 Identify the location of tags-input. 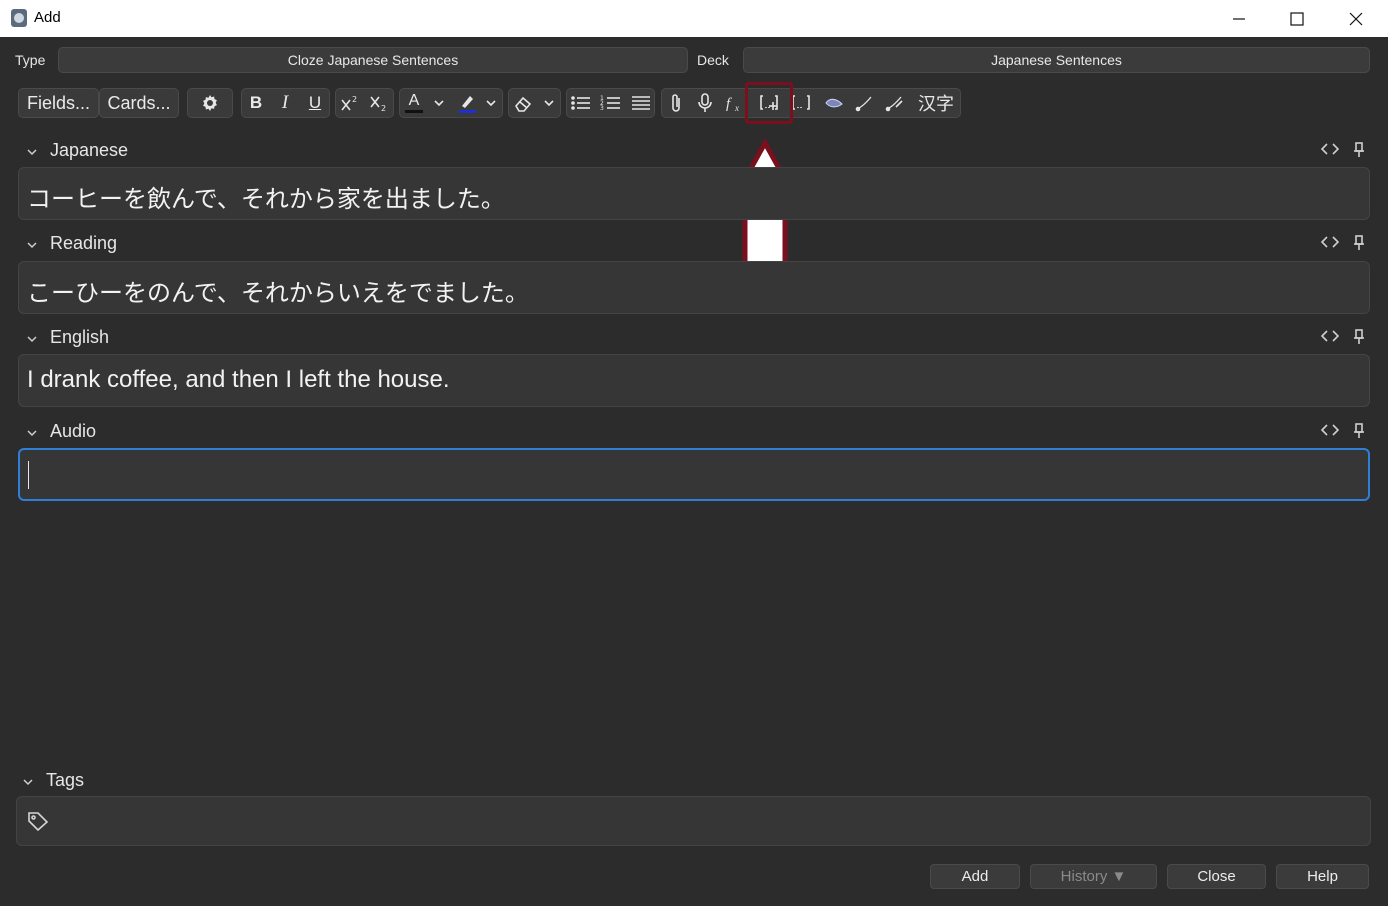
(693, 821).